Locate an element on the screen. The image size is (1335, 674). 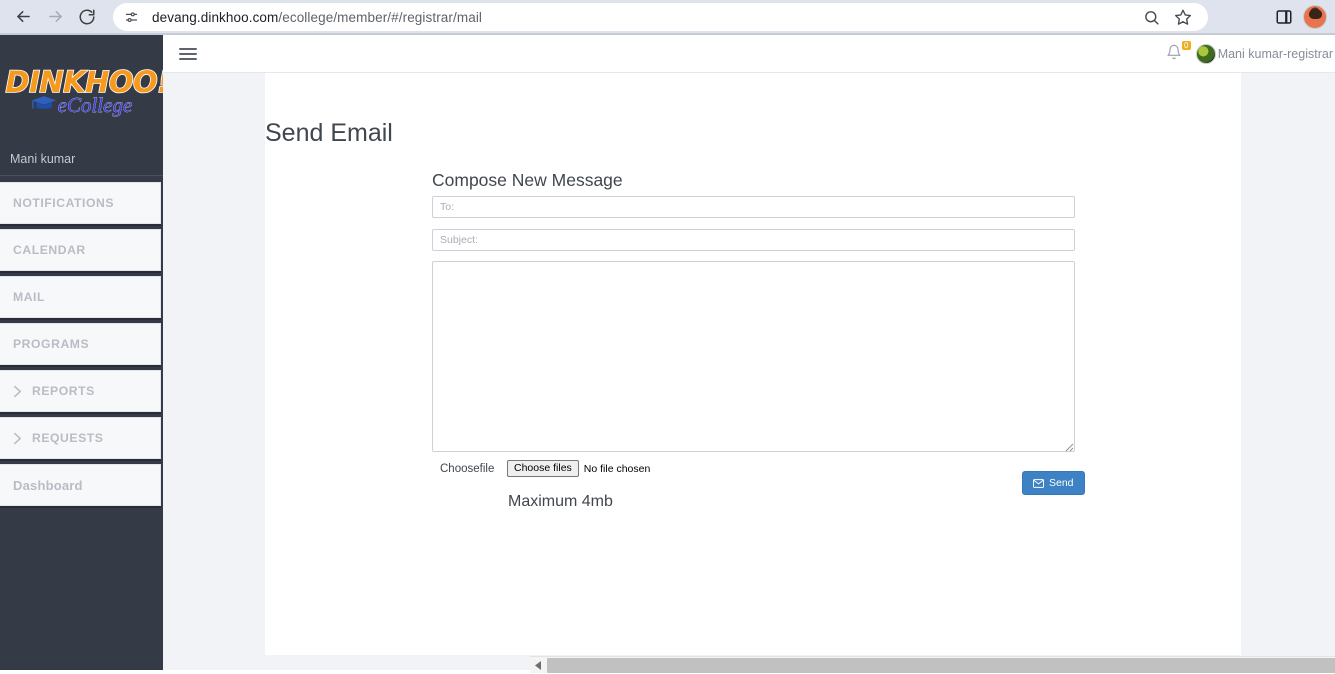
user-avatar is located at coordinates (1205, 54).